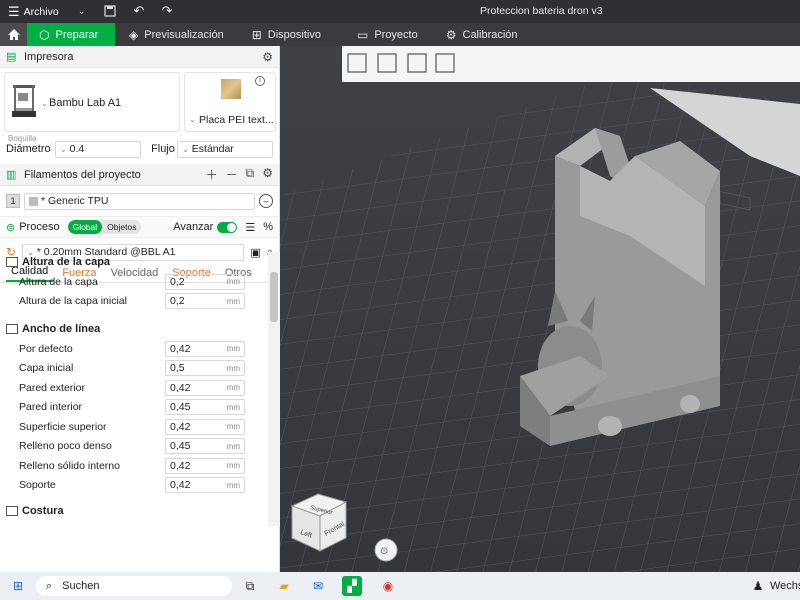  Describe the element at coordinates (205, 368) in the screenshot. I see `param-input: 0,5 mm` at that location.